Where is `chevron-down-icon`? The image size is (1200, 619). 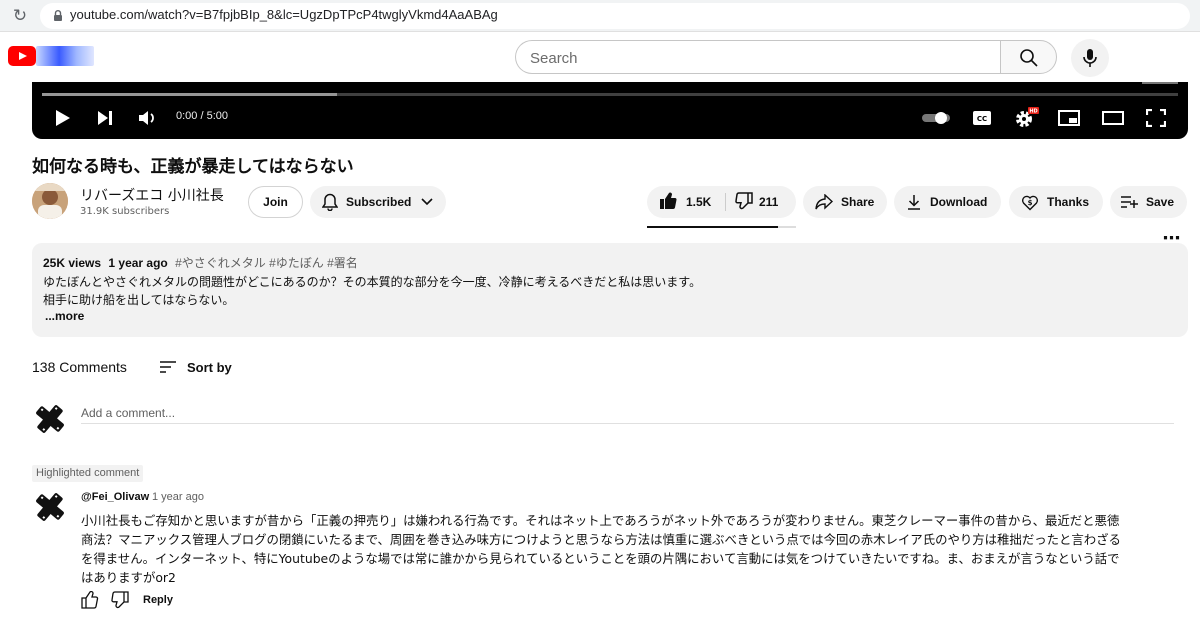 chevron-down-icon is located at coordinates (427, 202).